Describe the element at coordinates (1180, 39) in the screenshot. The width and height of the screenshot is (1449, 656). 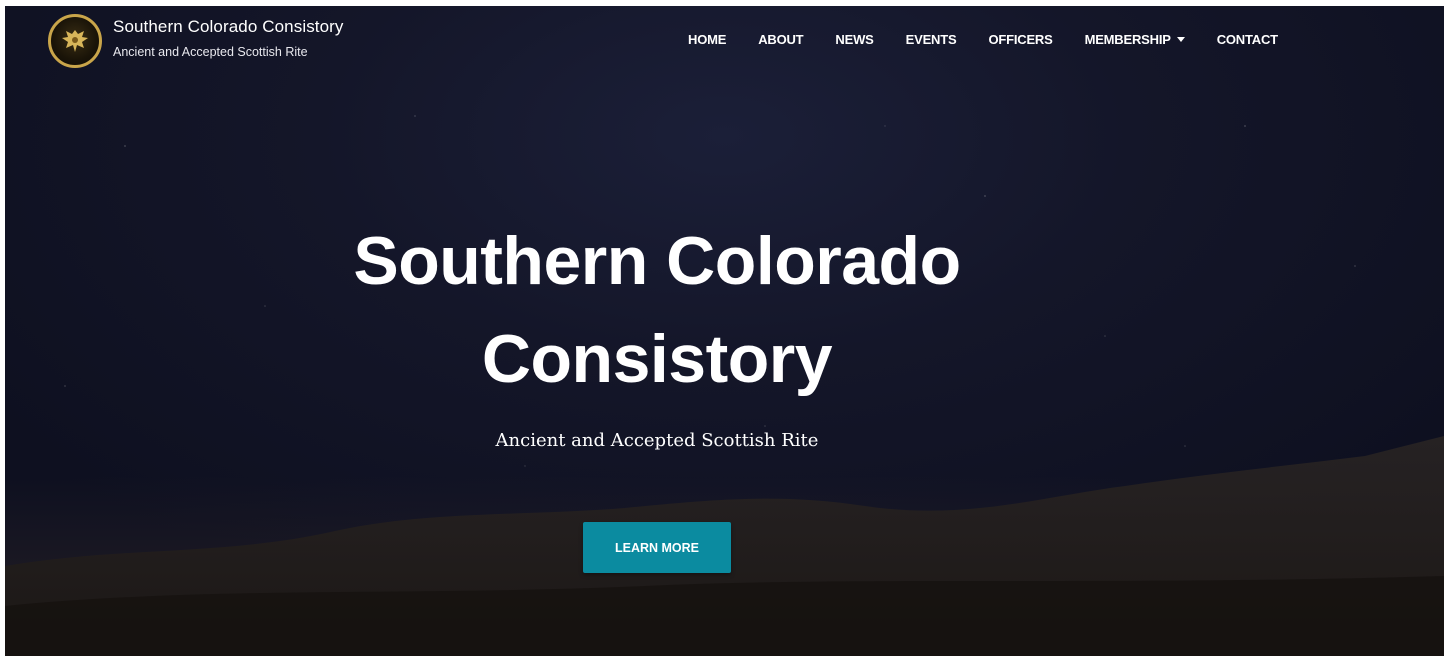
I see `caret-down-icon` at that location.